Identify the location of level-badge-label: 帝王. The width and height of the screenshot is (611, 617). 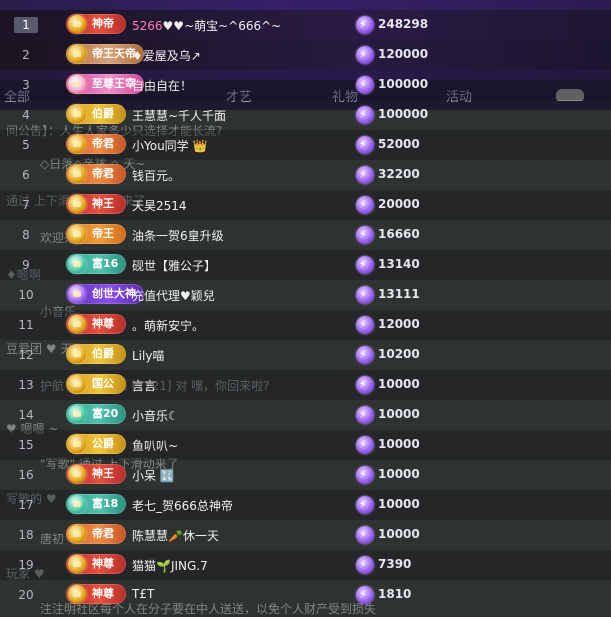
(103, 233).